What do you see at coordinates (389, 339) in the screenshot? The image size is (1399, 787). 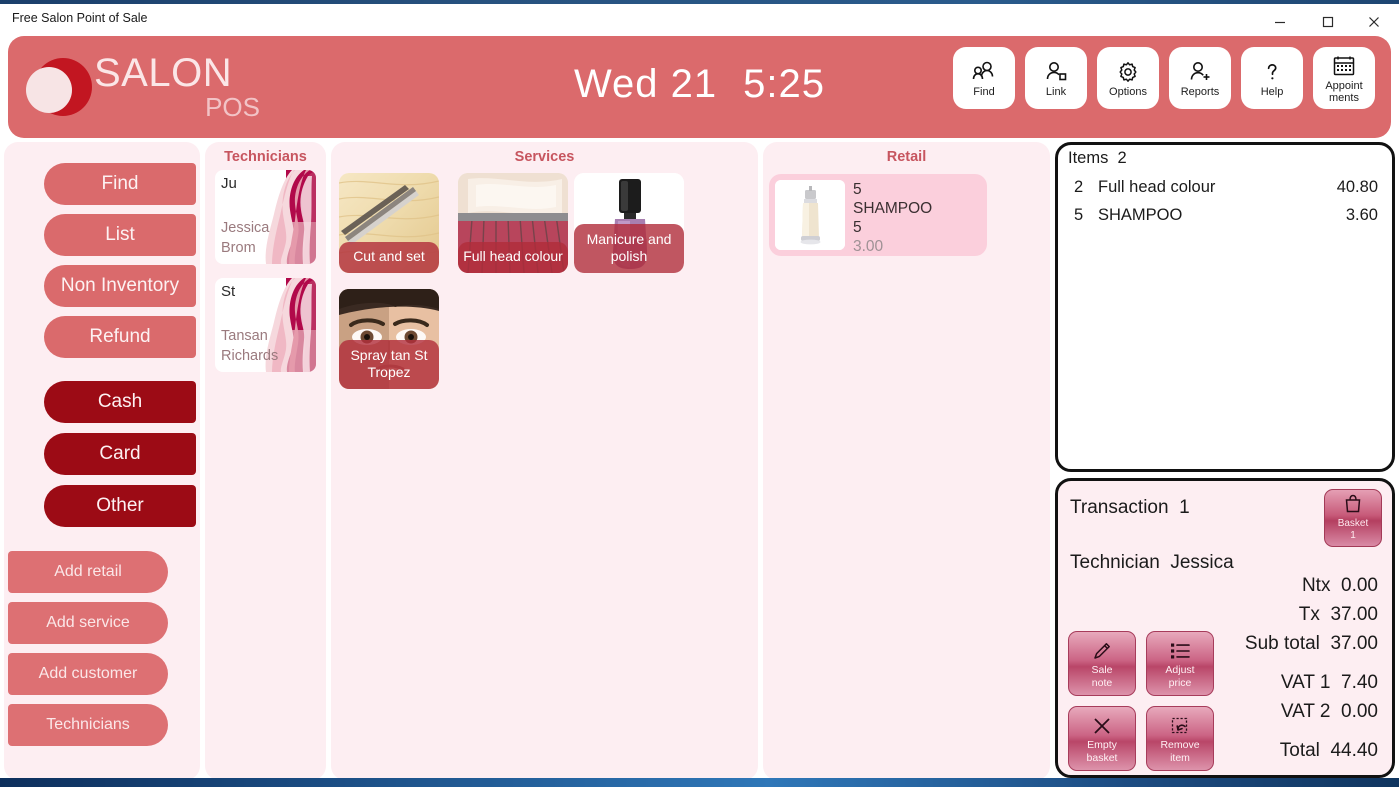 I see `service-tile-spray-tan: Spray tan St Tropez` at bounding box center [389, 339].